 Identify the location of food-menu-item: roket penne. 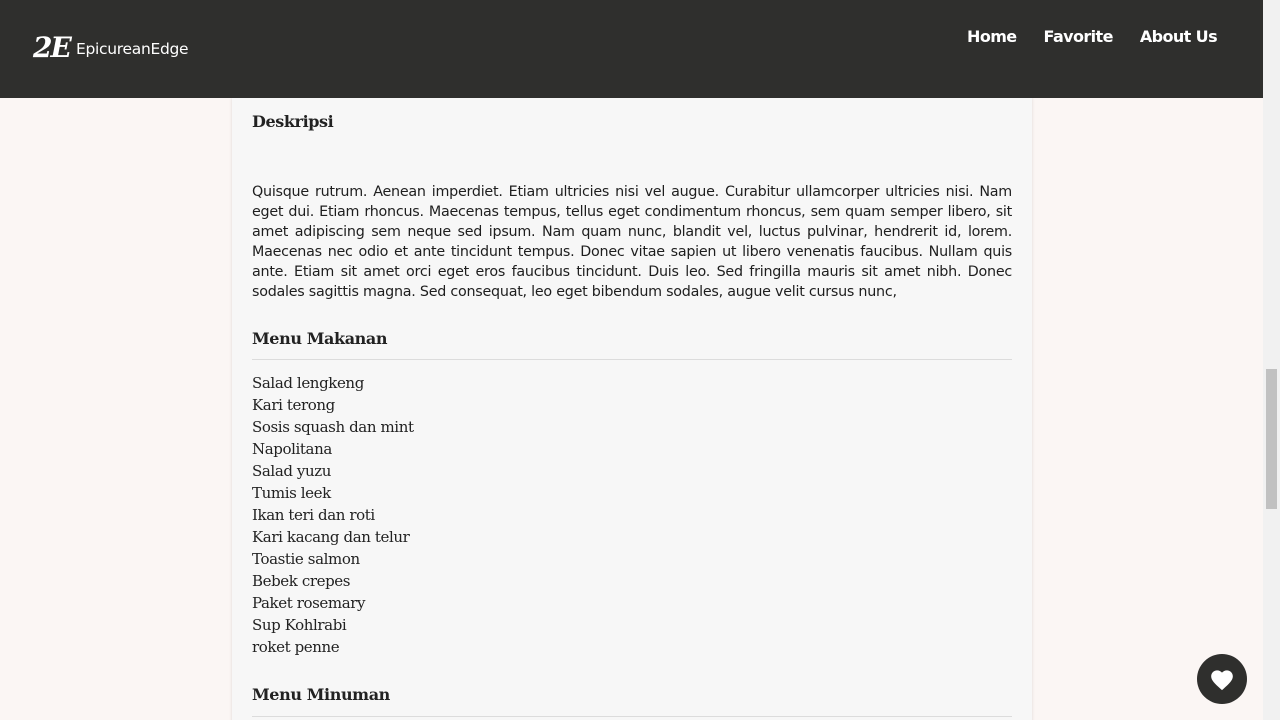
(296, 647).